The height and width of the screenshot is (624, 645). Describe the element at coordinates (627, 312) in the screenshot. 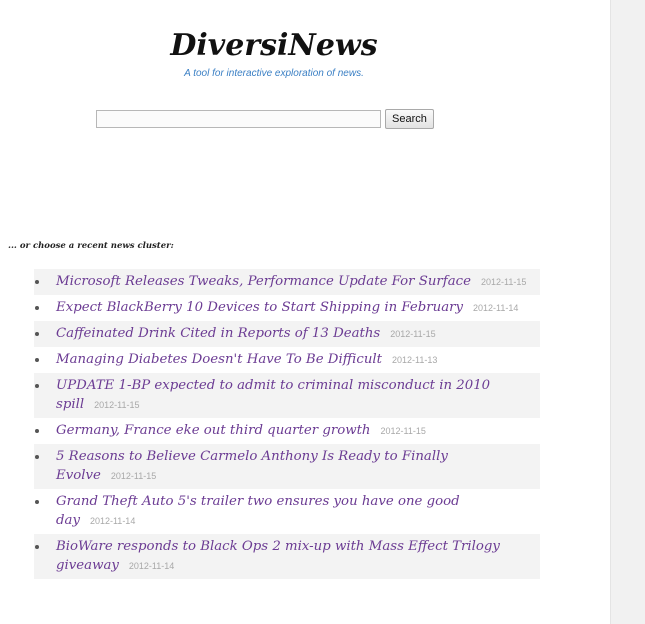

I see `vertical-scrollbar` at that location.